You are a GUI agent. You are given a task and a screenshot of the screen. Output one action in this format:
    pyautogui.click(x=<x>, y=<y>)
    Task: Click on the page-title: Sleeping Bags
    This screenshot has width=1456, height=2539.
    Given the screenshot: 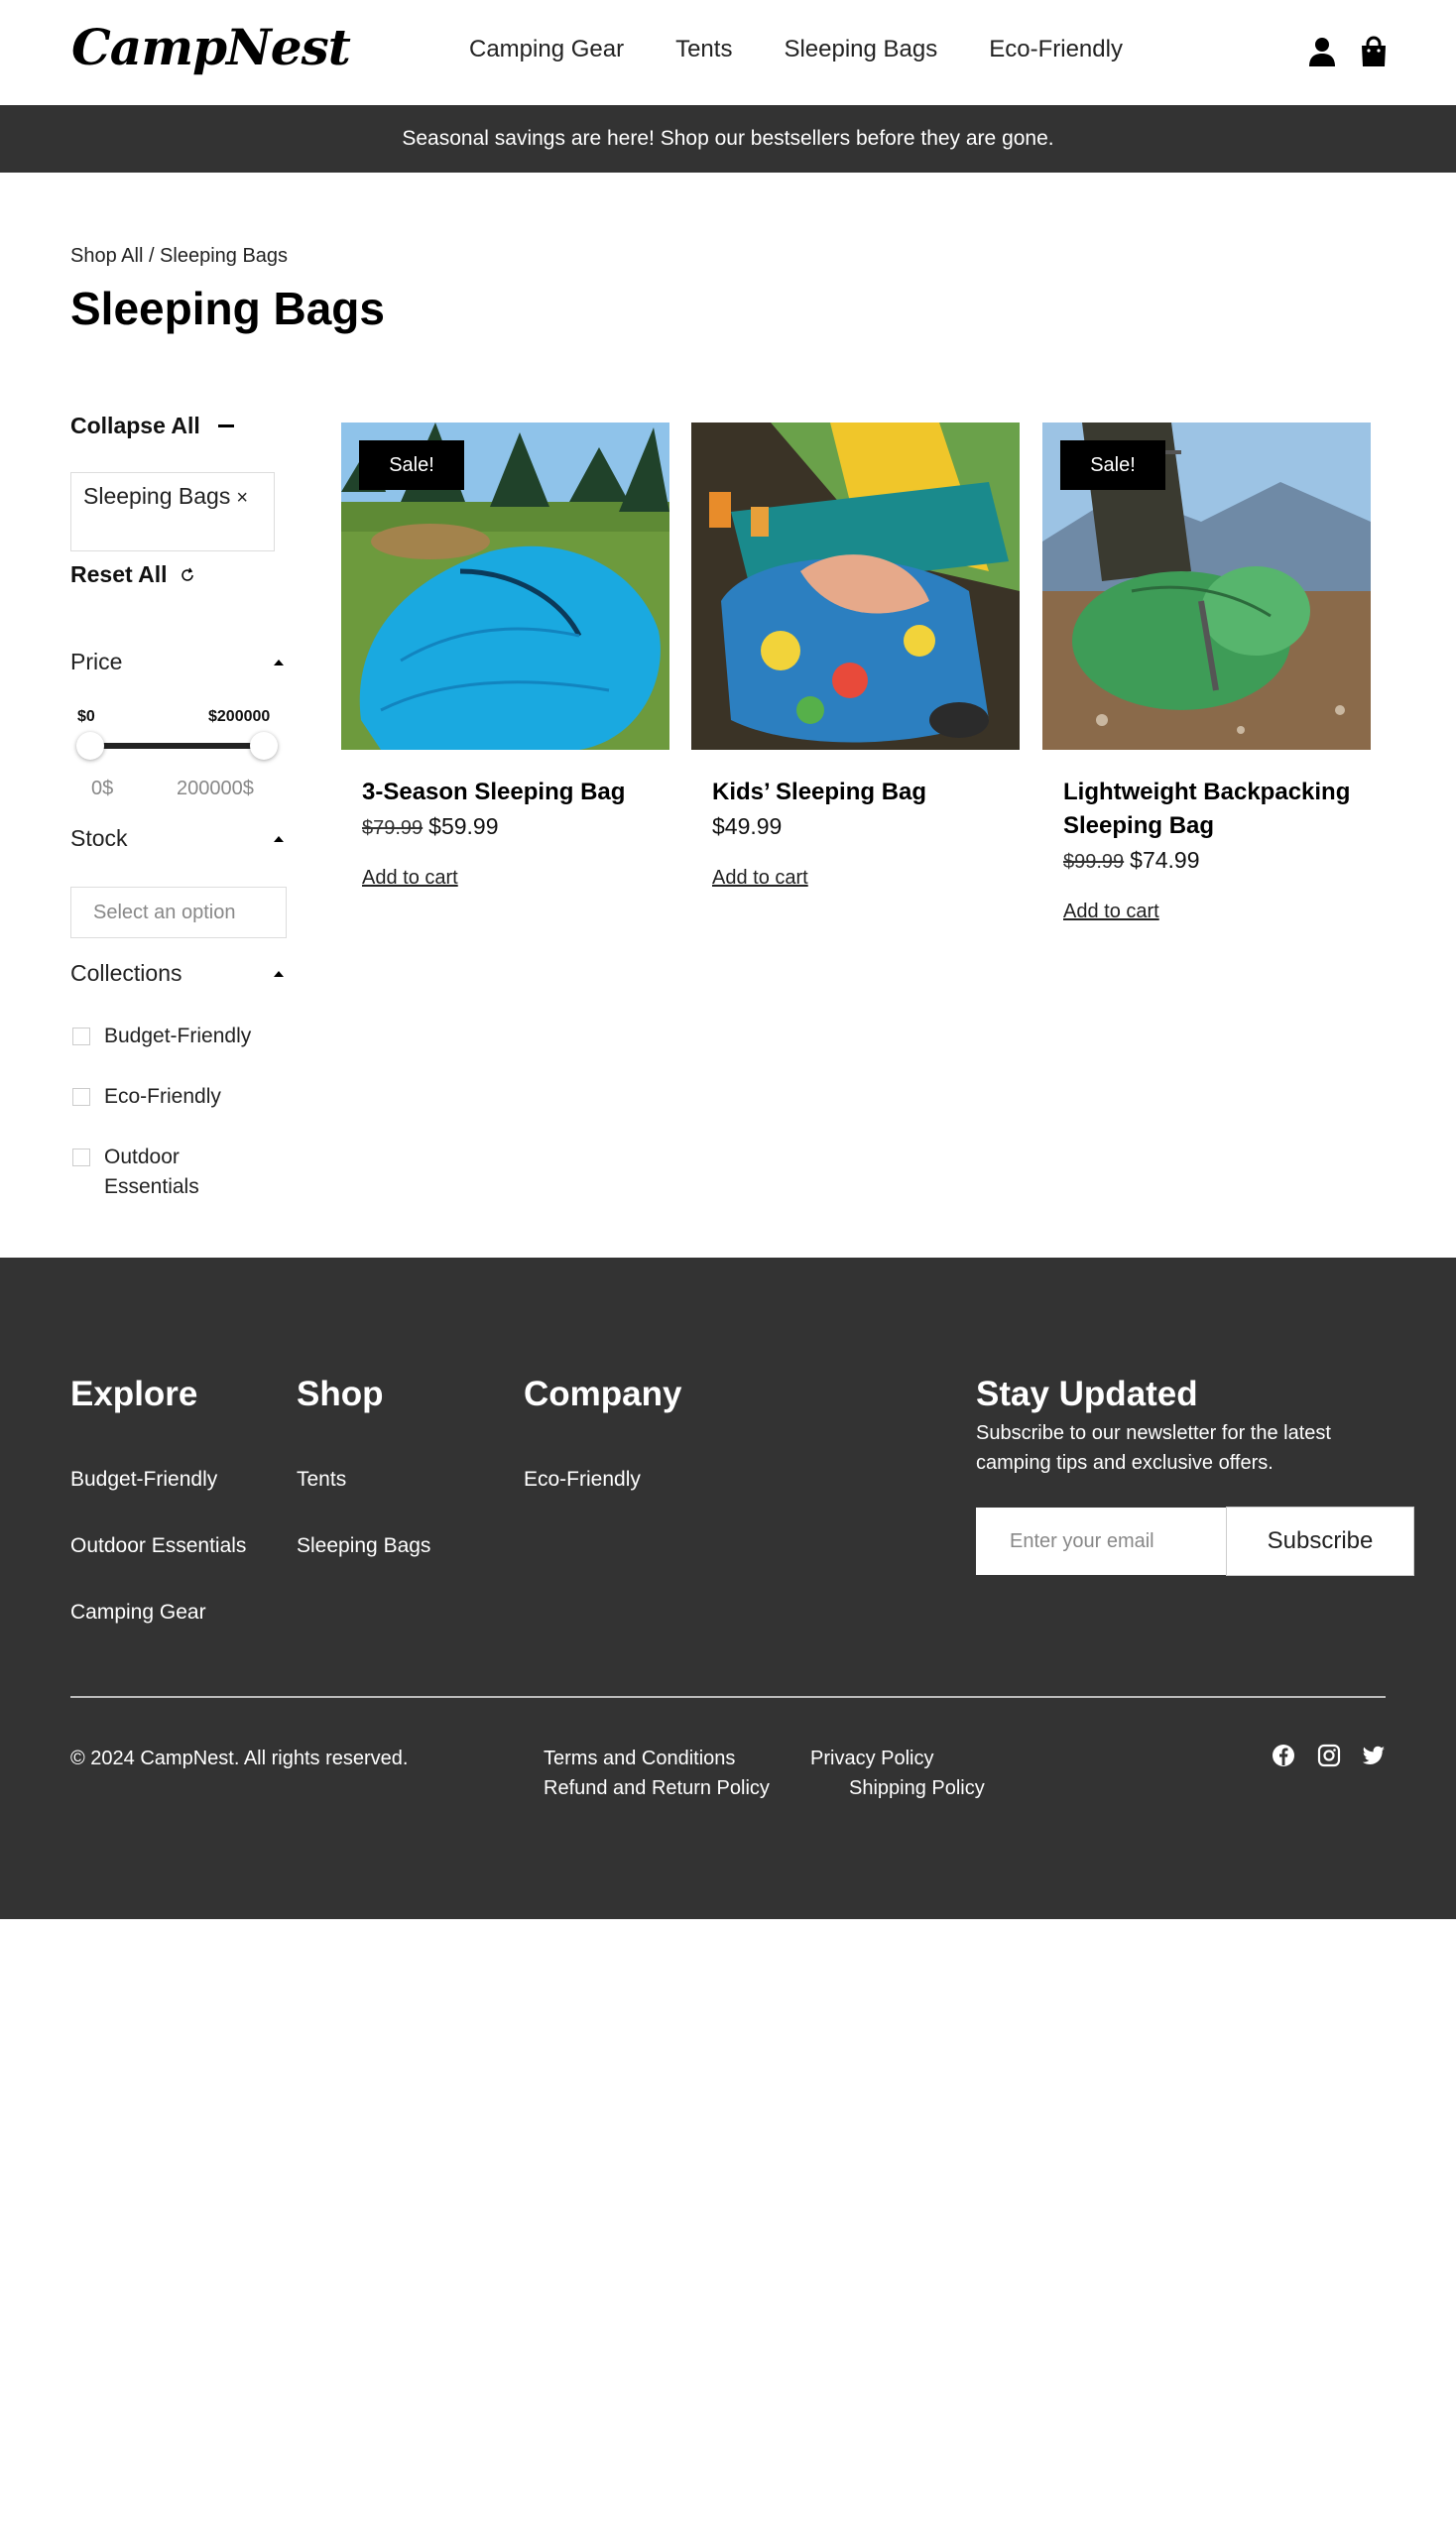 What is the action you would take?
    pyautogui.click(x=227, y=309)
    